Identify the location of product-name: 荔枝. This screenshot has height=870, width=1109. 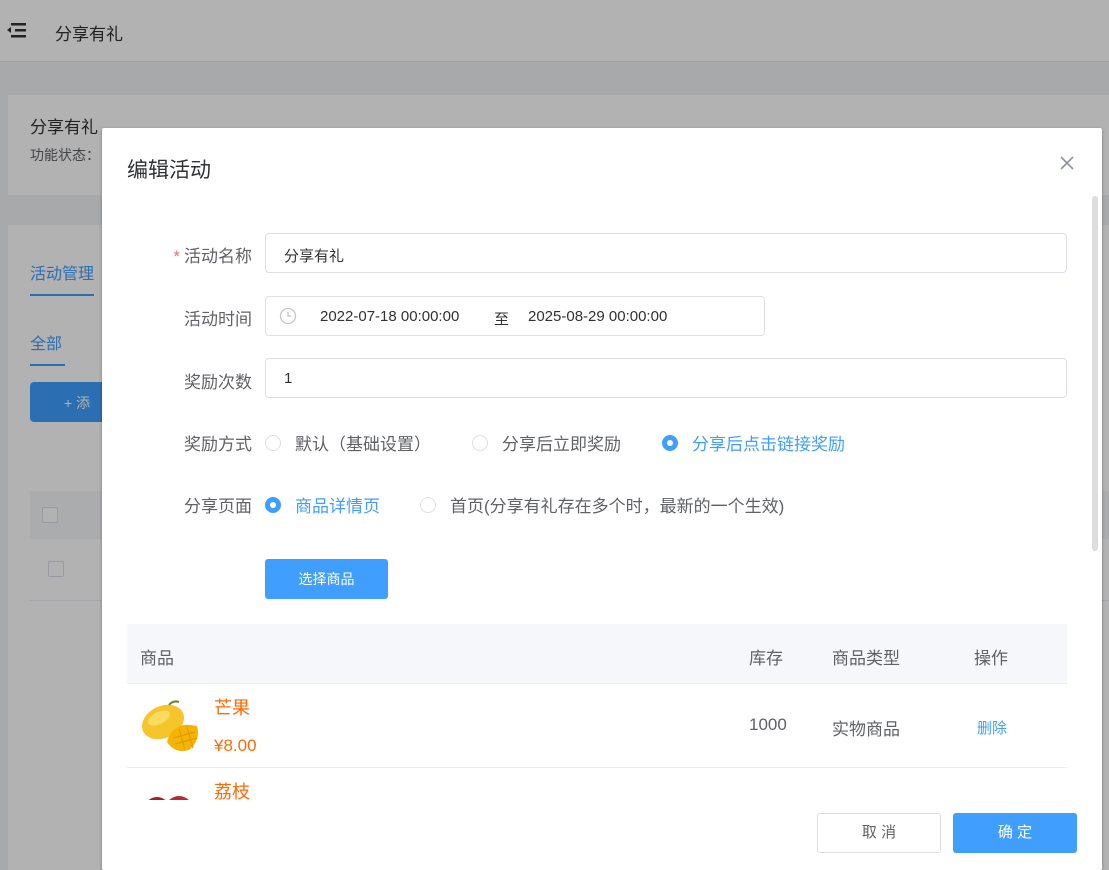
(232, 789).